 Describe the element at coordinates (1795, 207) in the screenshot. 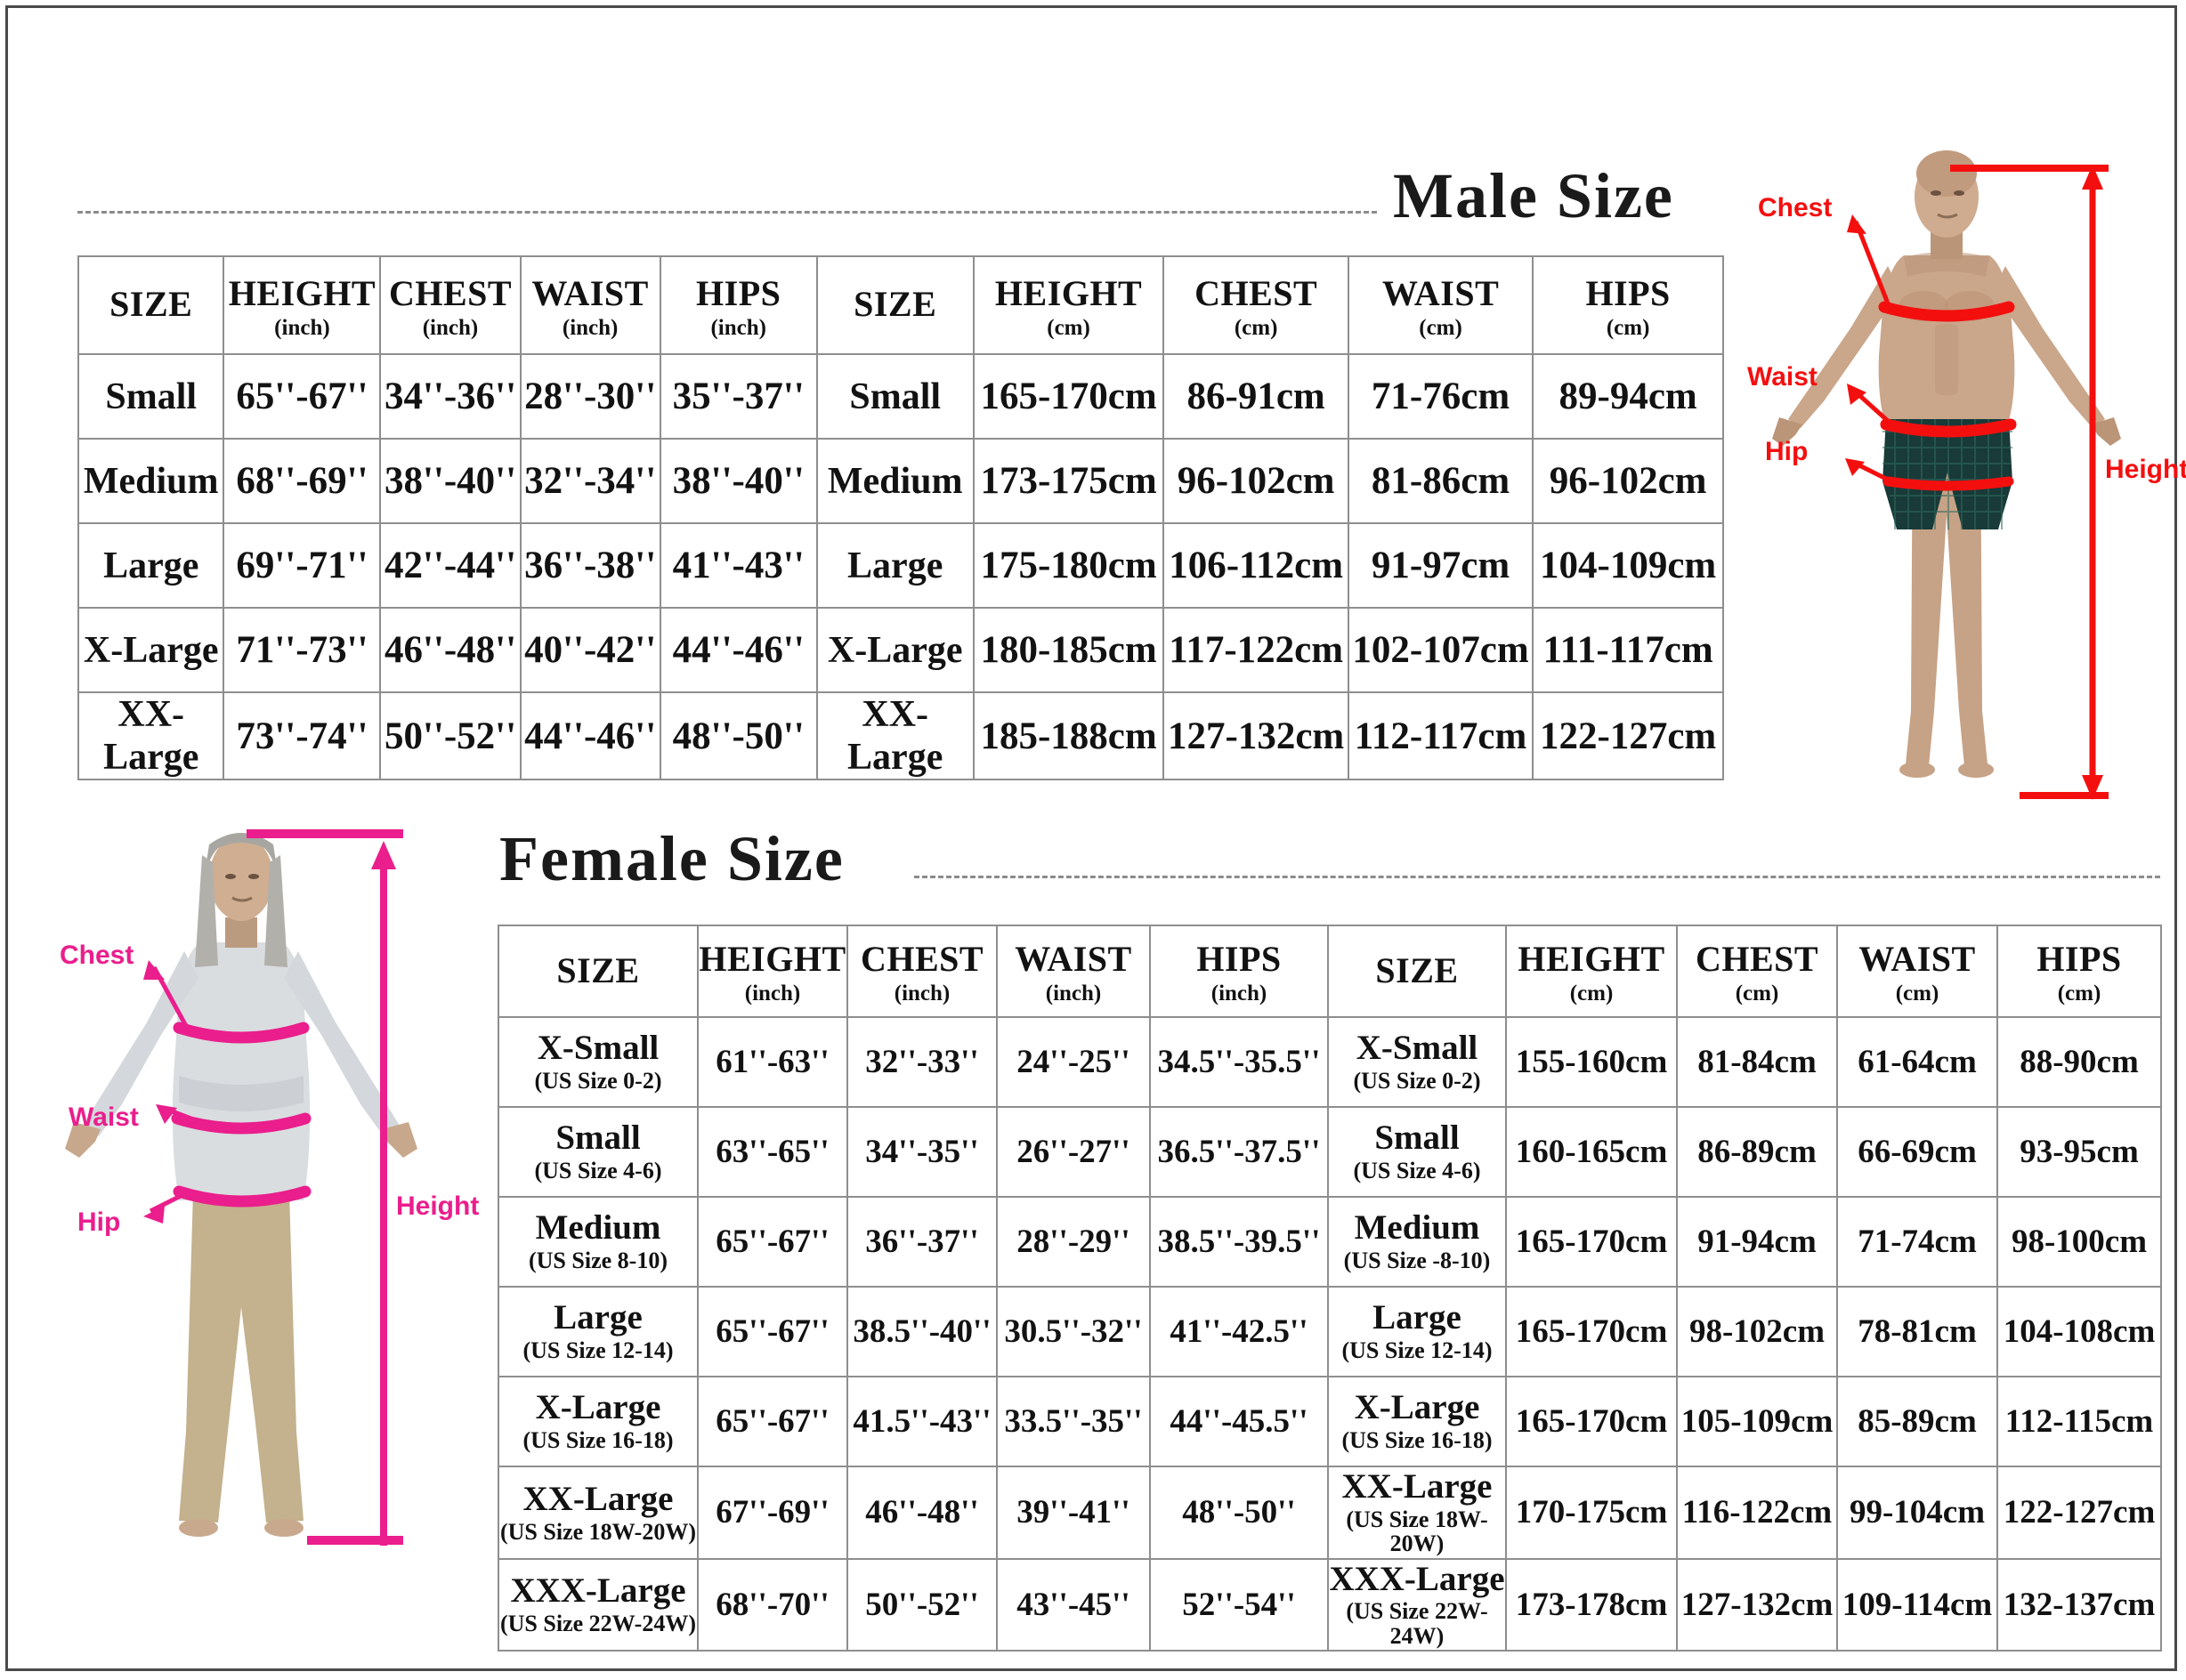

I see `male-chest-label: Chest` at that location.